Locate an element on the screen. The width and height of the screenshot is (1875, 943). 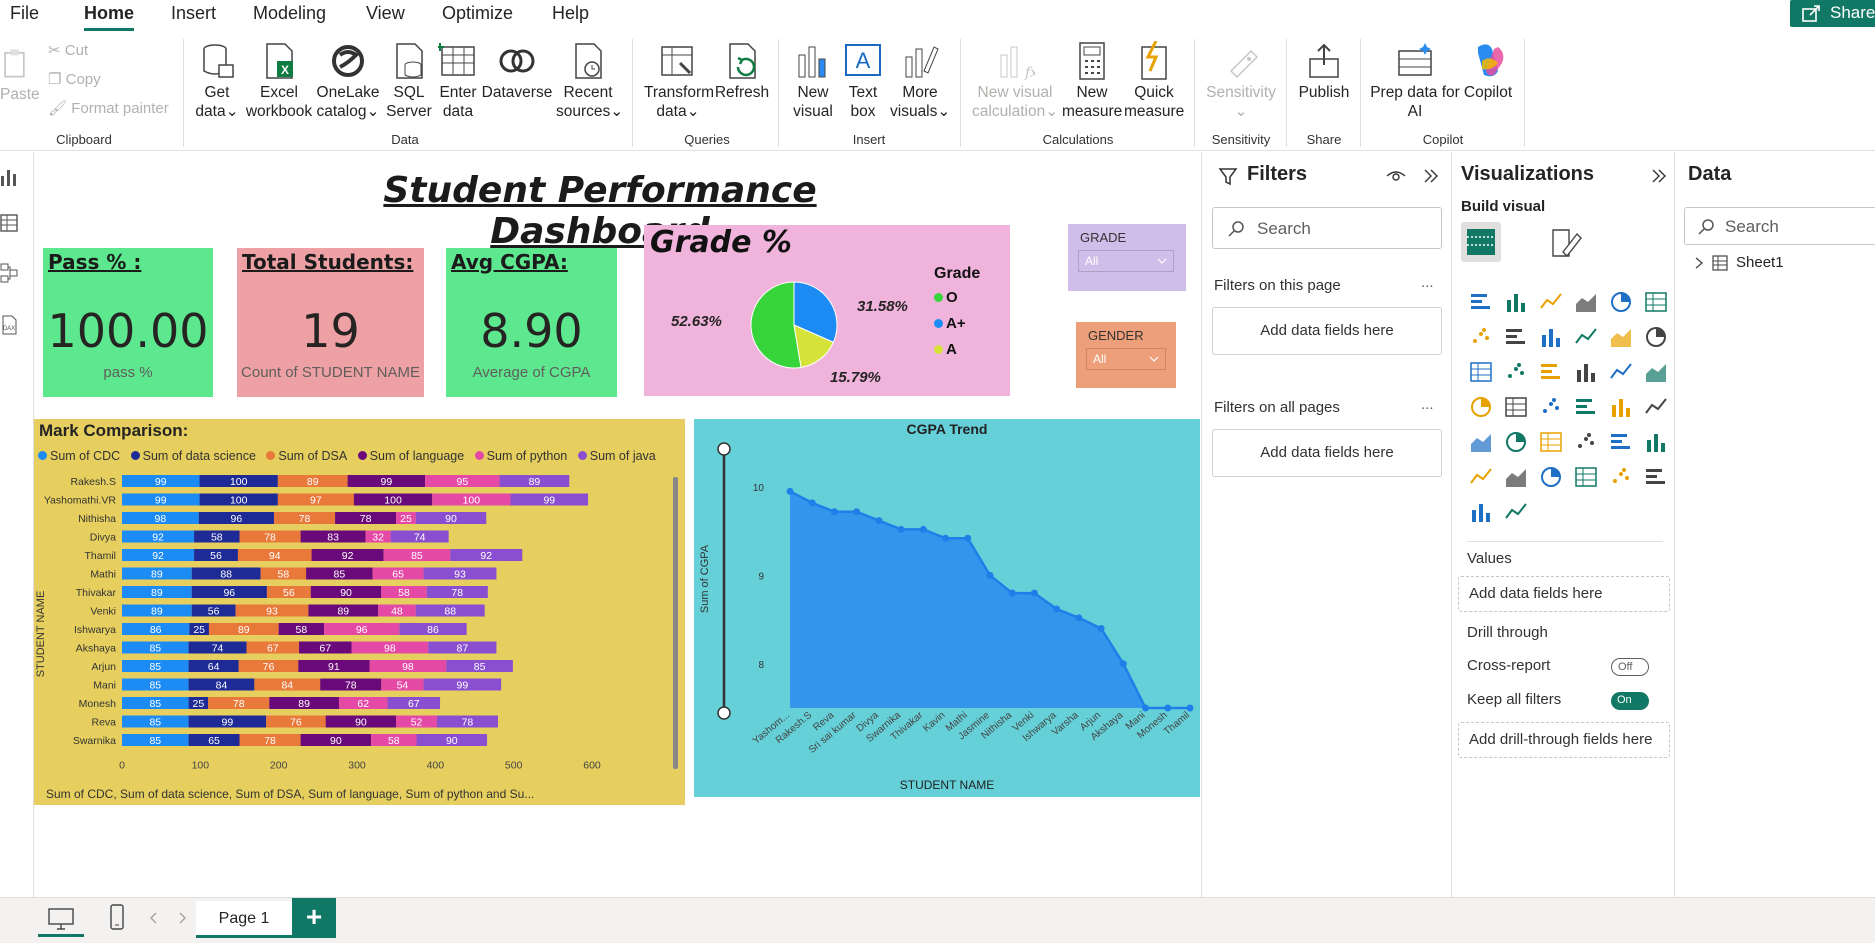
model-view-icon is located at coordinates (9, 273).